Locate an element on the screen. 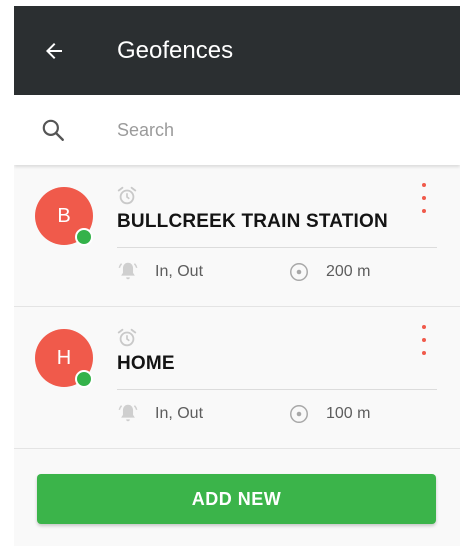 Image resolution: width=463 pixels, height=546 pixels. geofence-radius: 100 m is located at coordinates (348, 413).